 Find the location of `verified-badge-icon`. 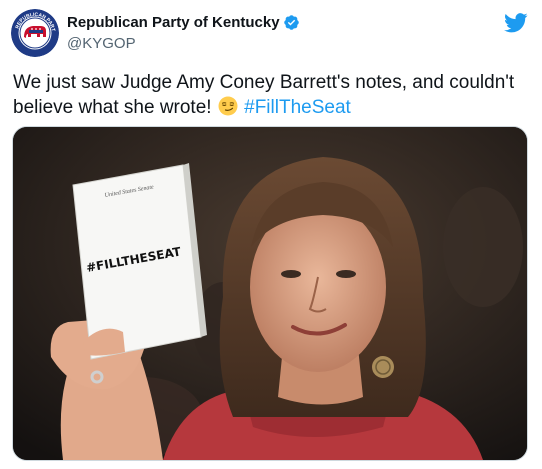

verified-badge-icon is located at coordinates (291, 22).